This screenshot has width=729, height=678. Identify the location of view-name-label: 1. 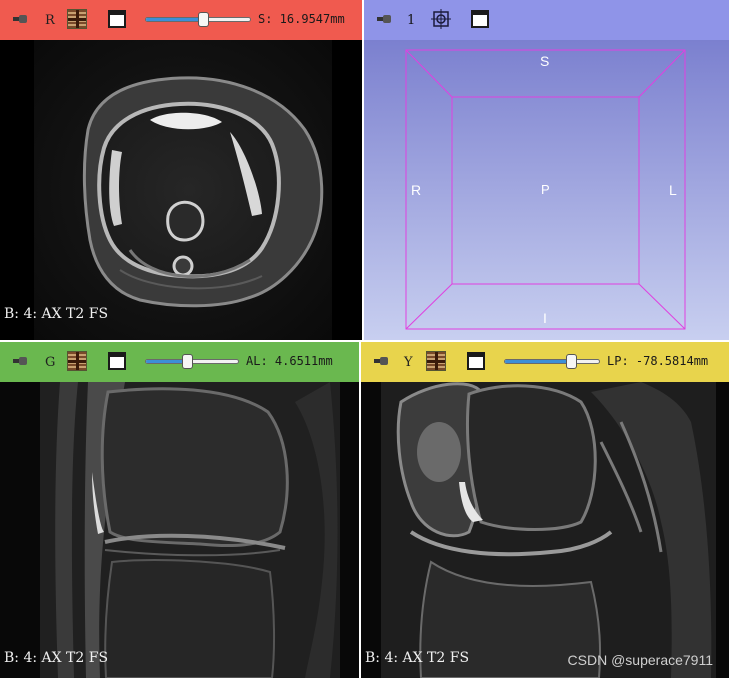
(411, 20).